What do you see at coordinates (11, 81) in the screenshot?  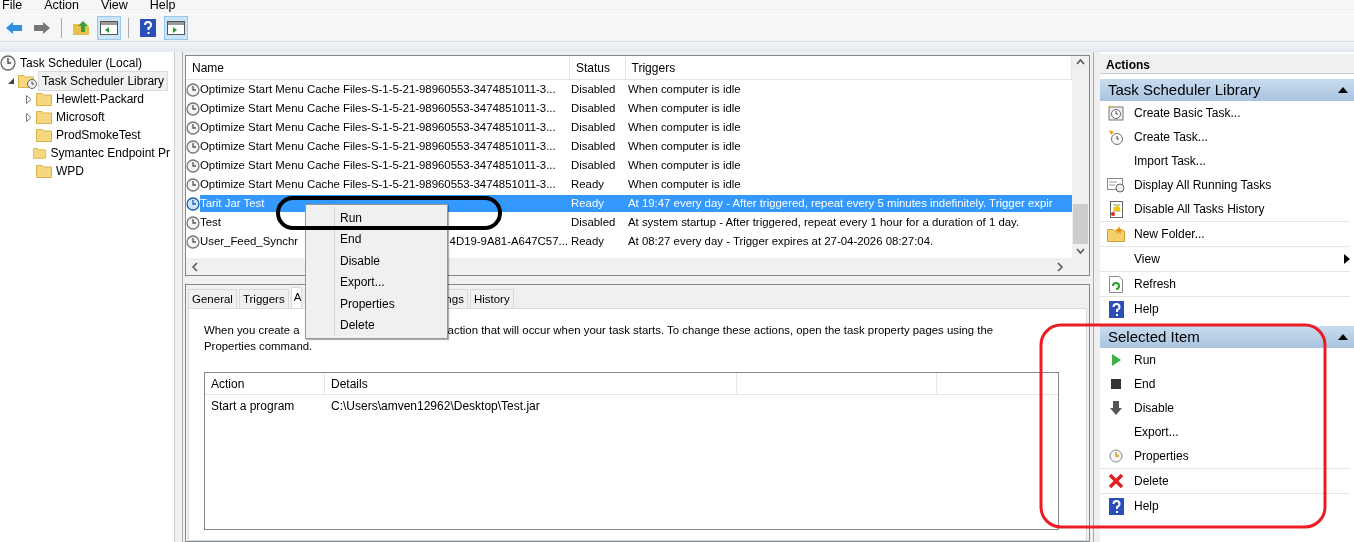 I see `expanded-arrow-icon` at bounding box center [11, 81].